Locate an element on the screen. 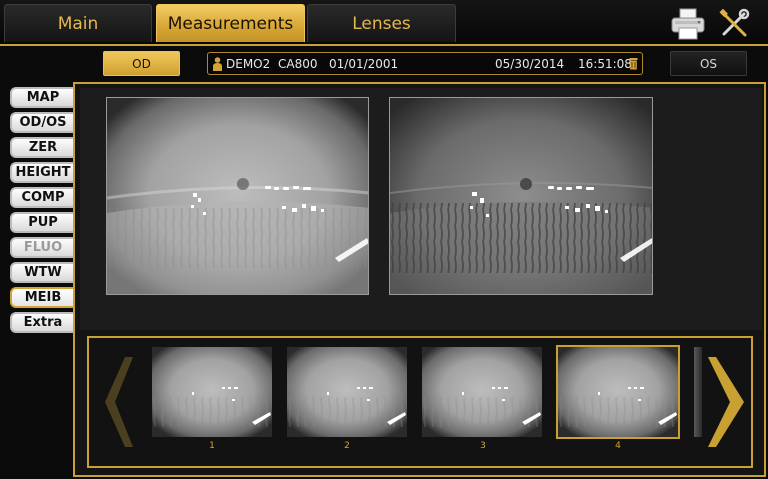 The width and height of the screenshot is (768, 479). od-button: OD is located at coordinates (141, 63).